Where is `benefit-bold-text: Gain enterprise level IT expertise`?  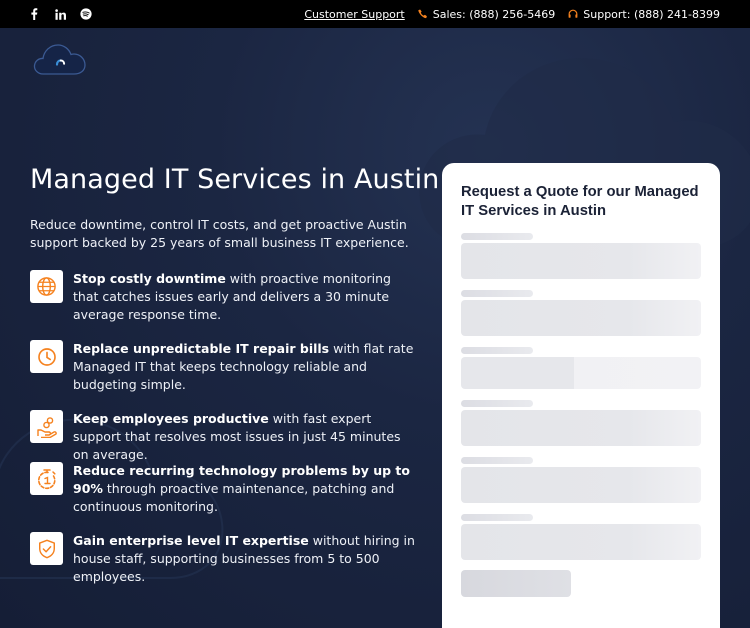
benefit-bold-text: Gain enterprise level IT expertise is located at coordinates (191, 540).